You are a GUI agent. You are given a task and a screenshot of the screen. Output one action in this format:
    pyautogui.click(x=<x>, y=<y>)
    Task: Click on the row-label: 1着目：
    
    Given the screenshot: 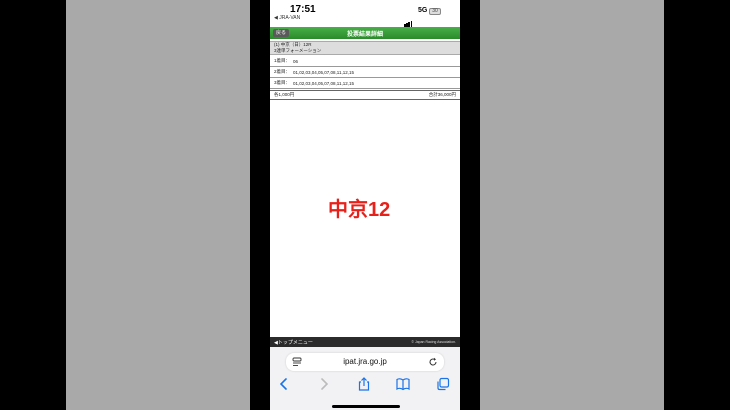 What is the action you would take?
    pyautogui.click(x=282, y=60)
    